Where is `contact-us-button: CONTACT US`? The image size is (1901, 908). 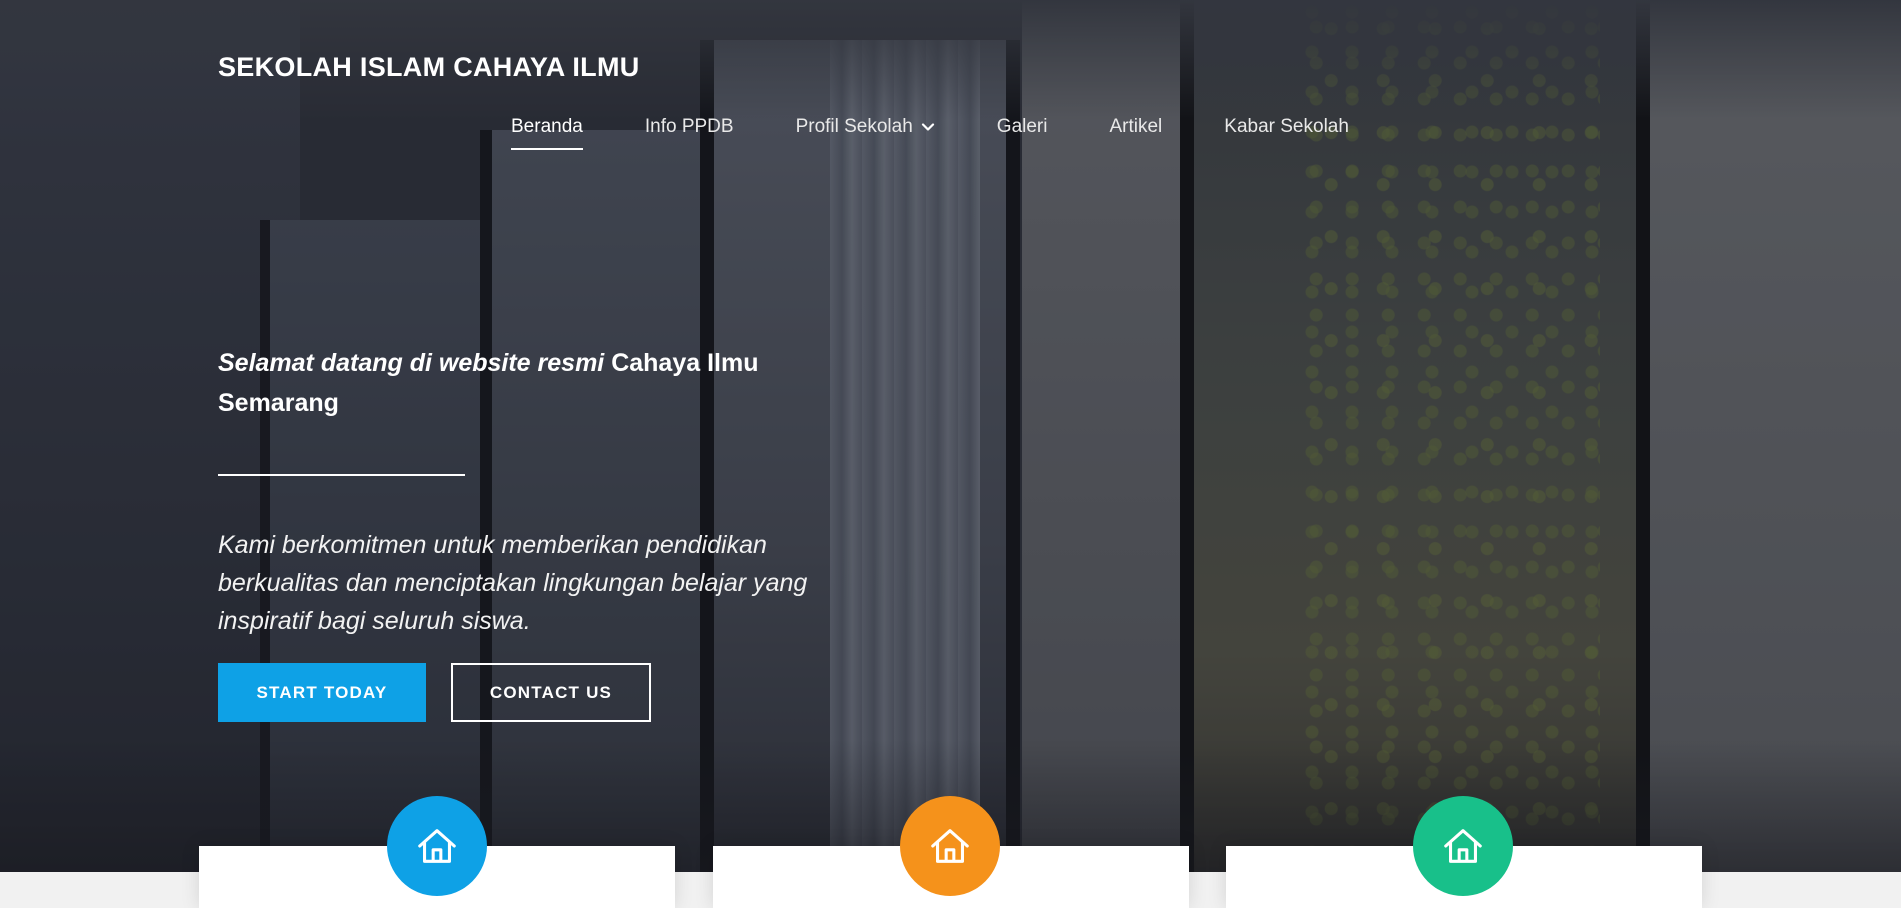
contact-us-button: CONTACT US is located at coordinates (551, 692).